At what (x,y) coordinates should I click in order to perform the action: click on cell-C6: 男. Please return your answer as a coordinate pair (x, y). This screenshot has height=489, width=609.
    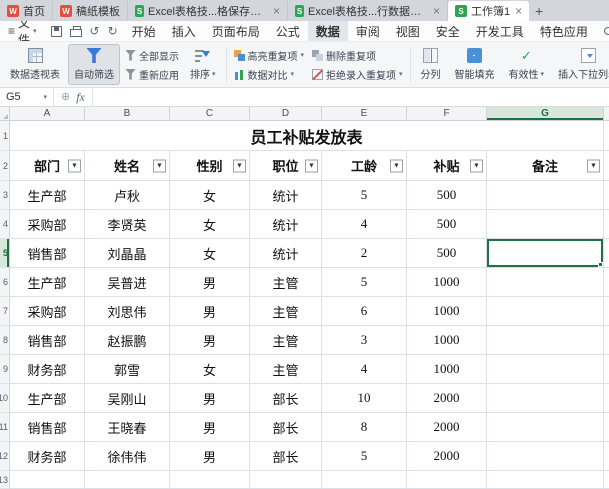
    Looking at the image, I should click on (210, 282).